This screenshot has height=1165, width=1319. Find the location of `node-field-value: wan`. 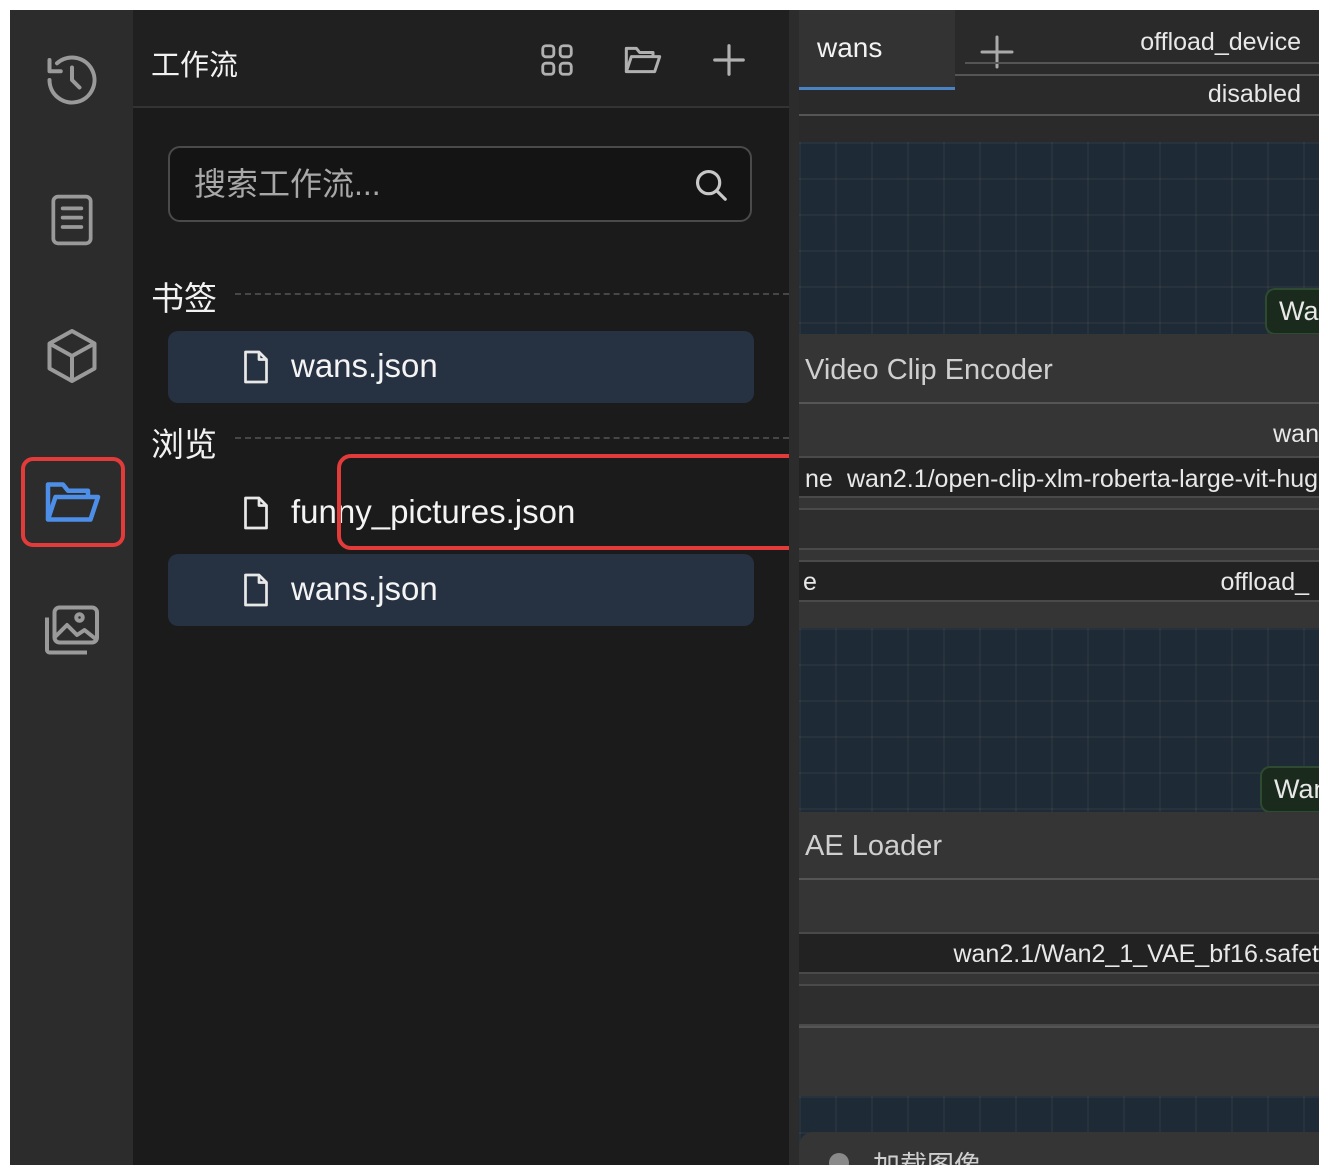

node-field-value: wan is located at coordinates (1296, 434).